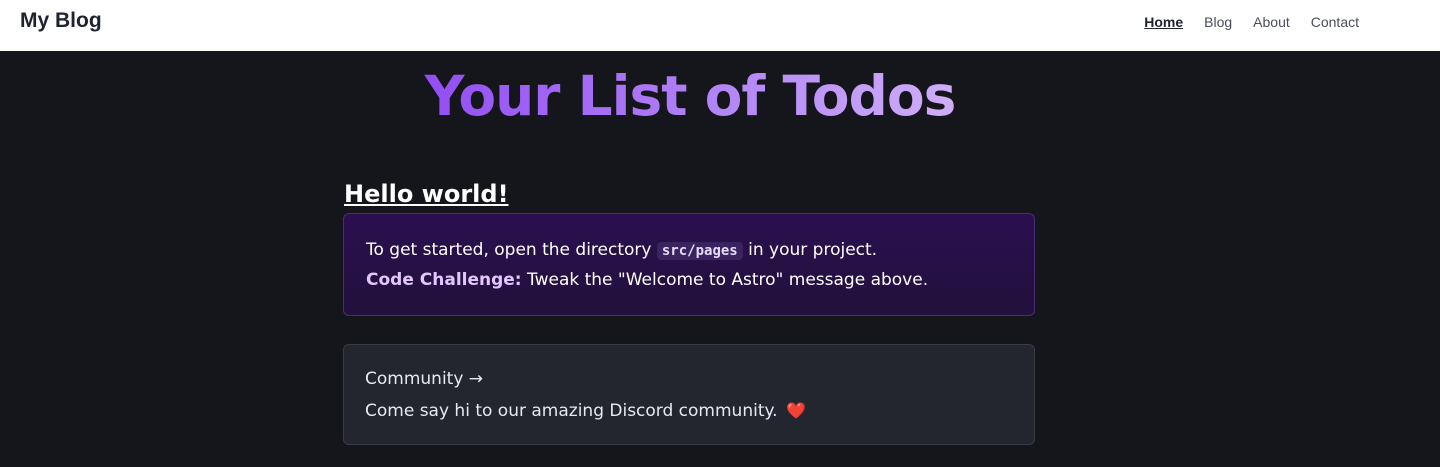 The height and width of the screenshot is (467, 1440). Describe the element at coordinates (61, 21) in the screenshot. I see `brand-logo-link: My Blog` at that location.